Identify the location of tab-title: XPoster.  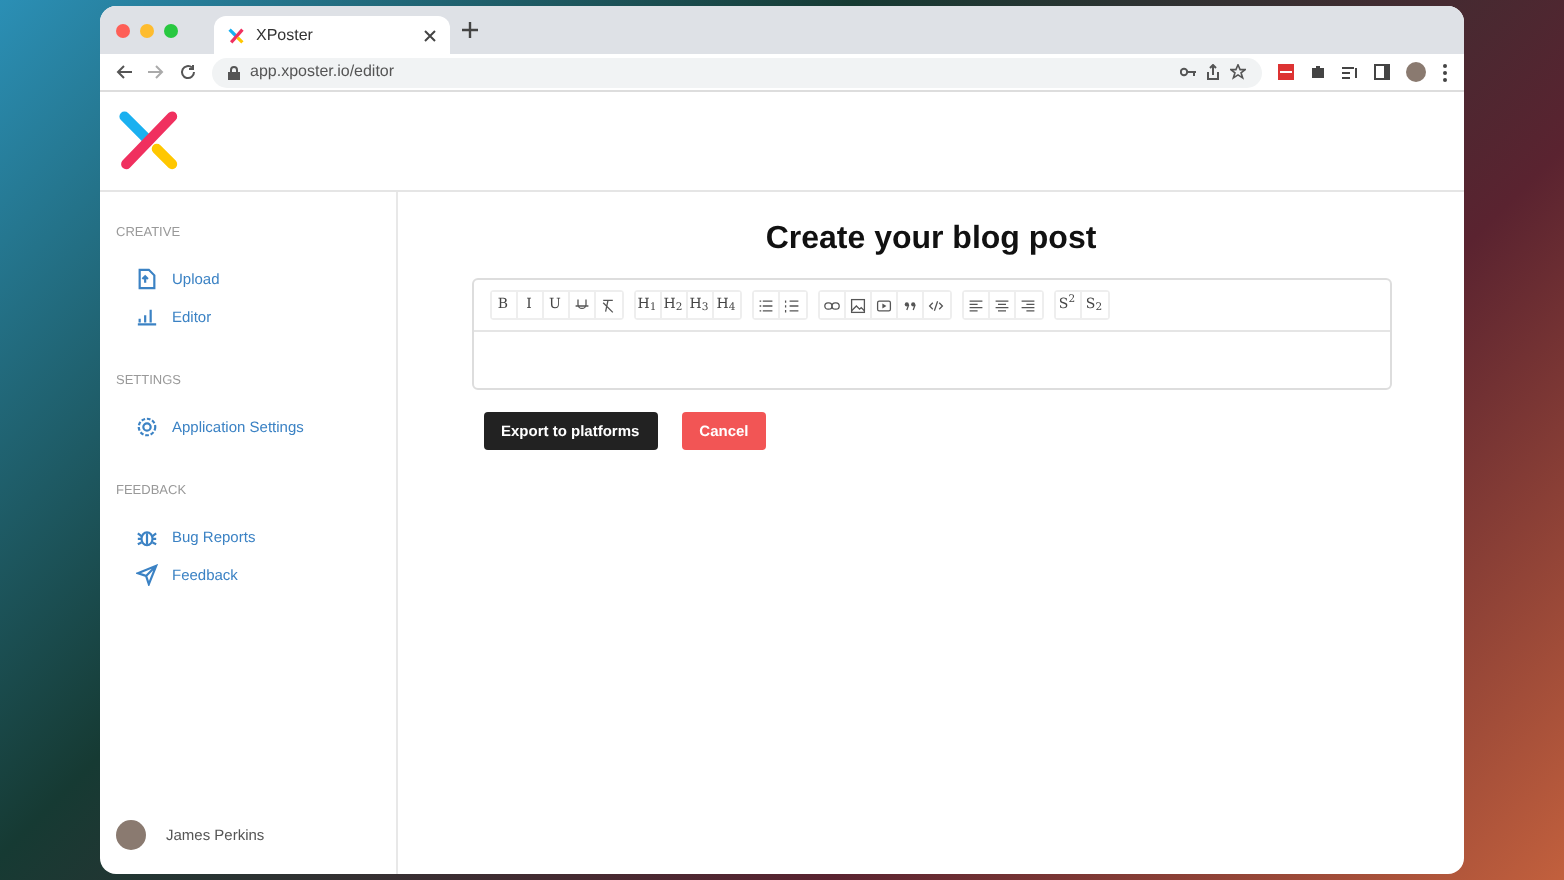
(285, 35).